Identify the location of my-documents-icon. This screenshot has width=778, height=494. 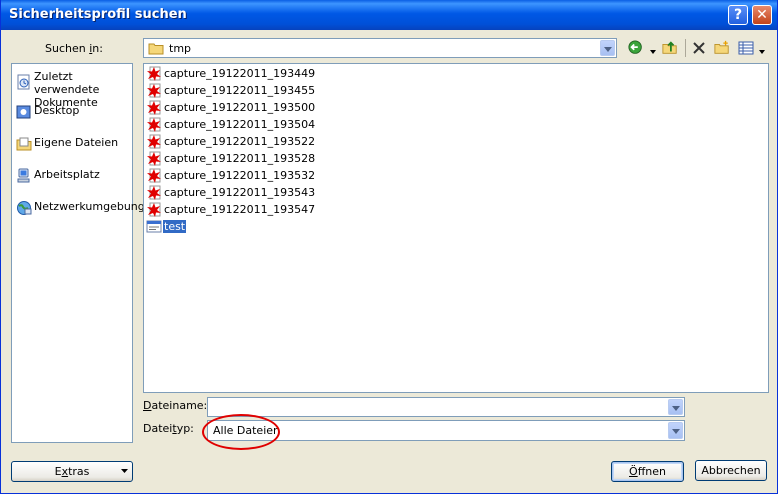
(24, 144).